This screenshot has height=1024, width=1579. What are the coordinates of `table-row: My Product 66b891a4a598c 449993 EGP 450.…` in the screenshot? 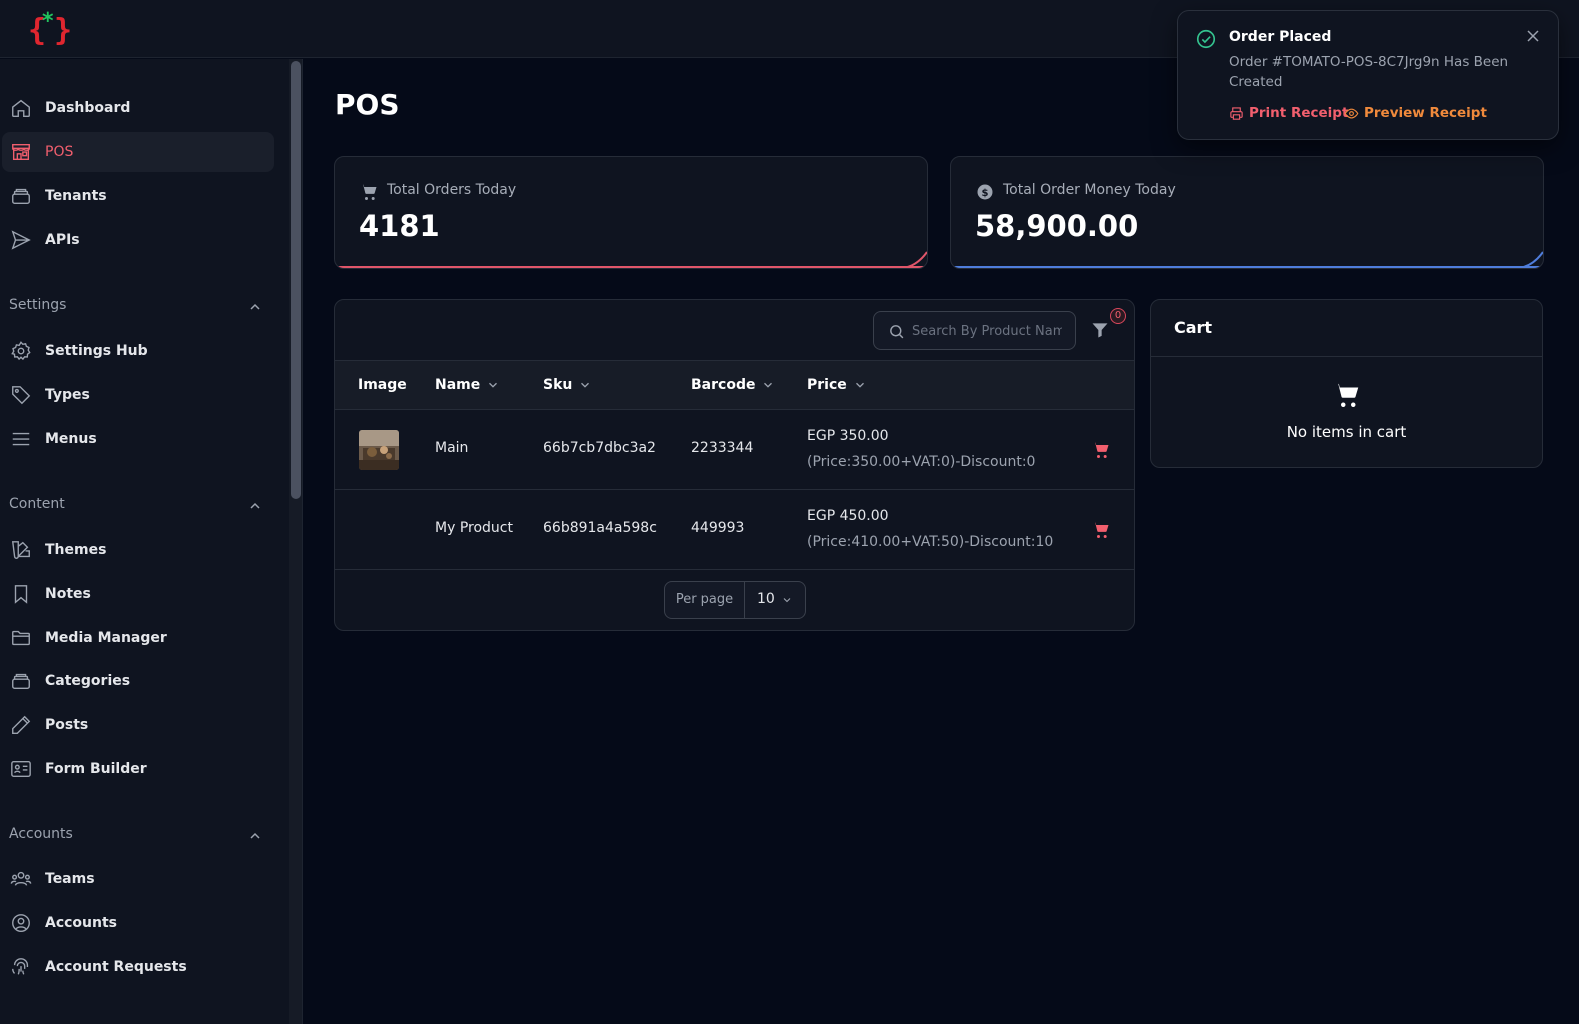 It's located at (734, 530).